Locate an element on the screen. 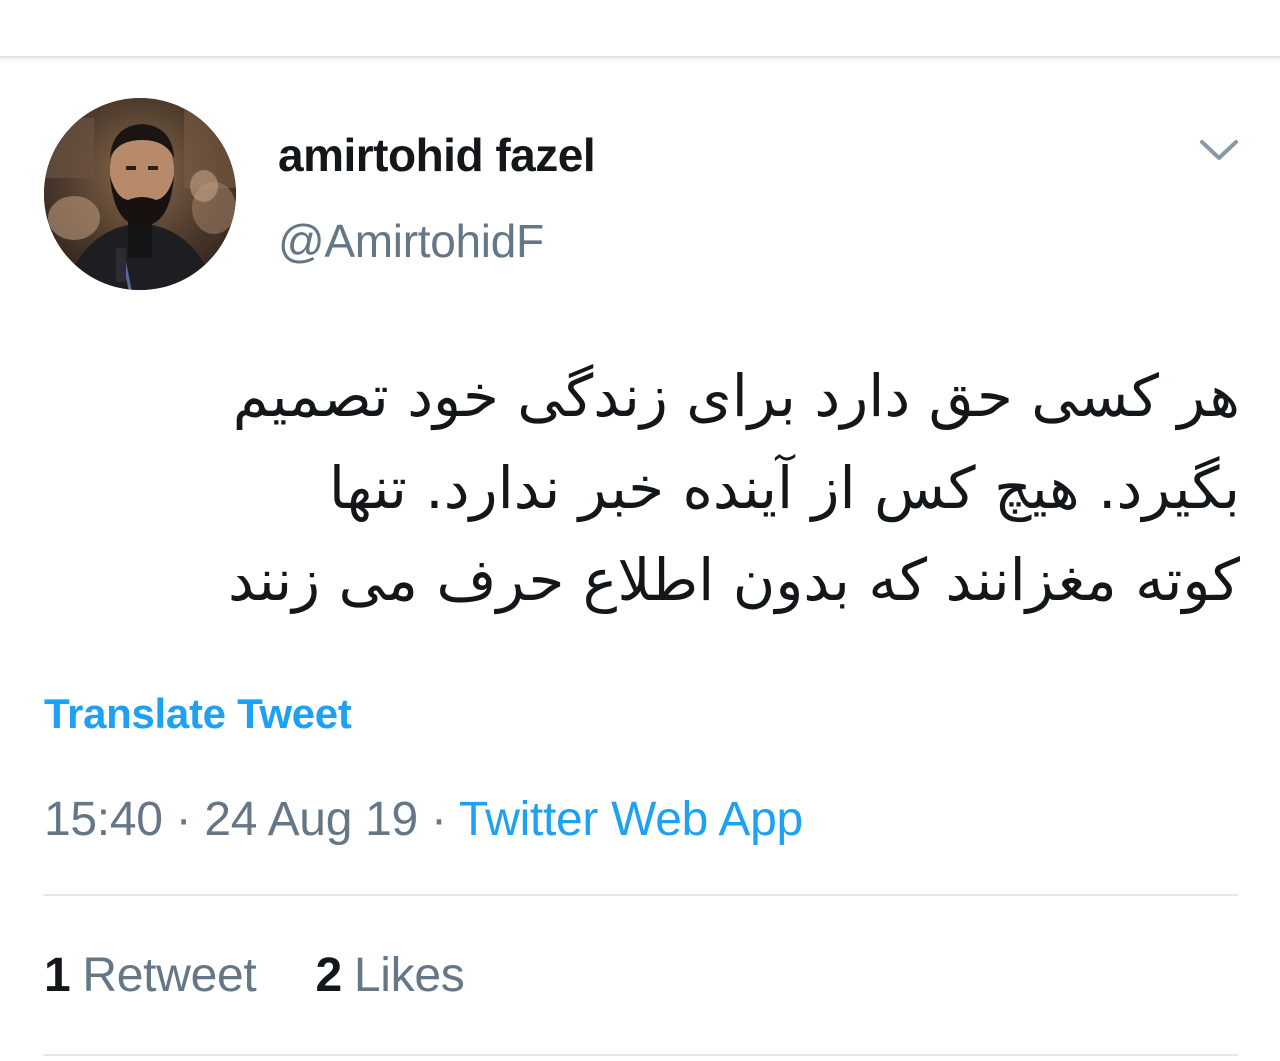 The image size is (1280, 1061). avatar-photo is located at coordinates (140, 194).